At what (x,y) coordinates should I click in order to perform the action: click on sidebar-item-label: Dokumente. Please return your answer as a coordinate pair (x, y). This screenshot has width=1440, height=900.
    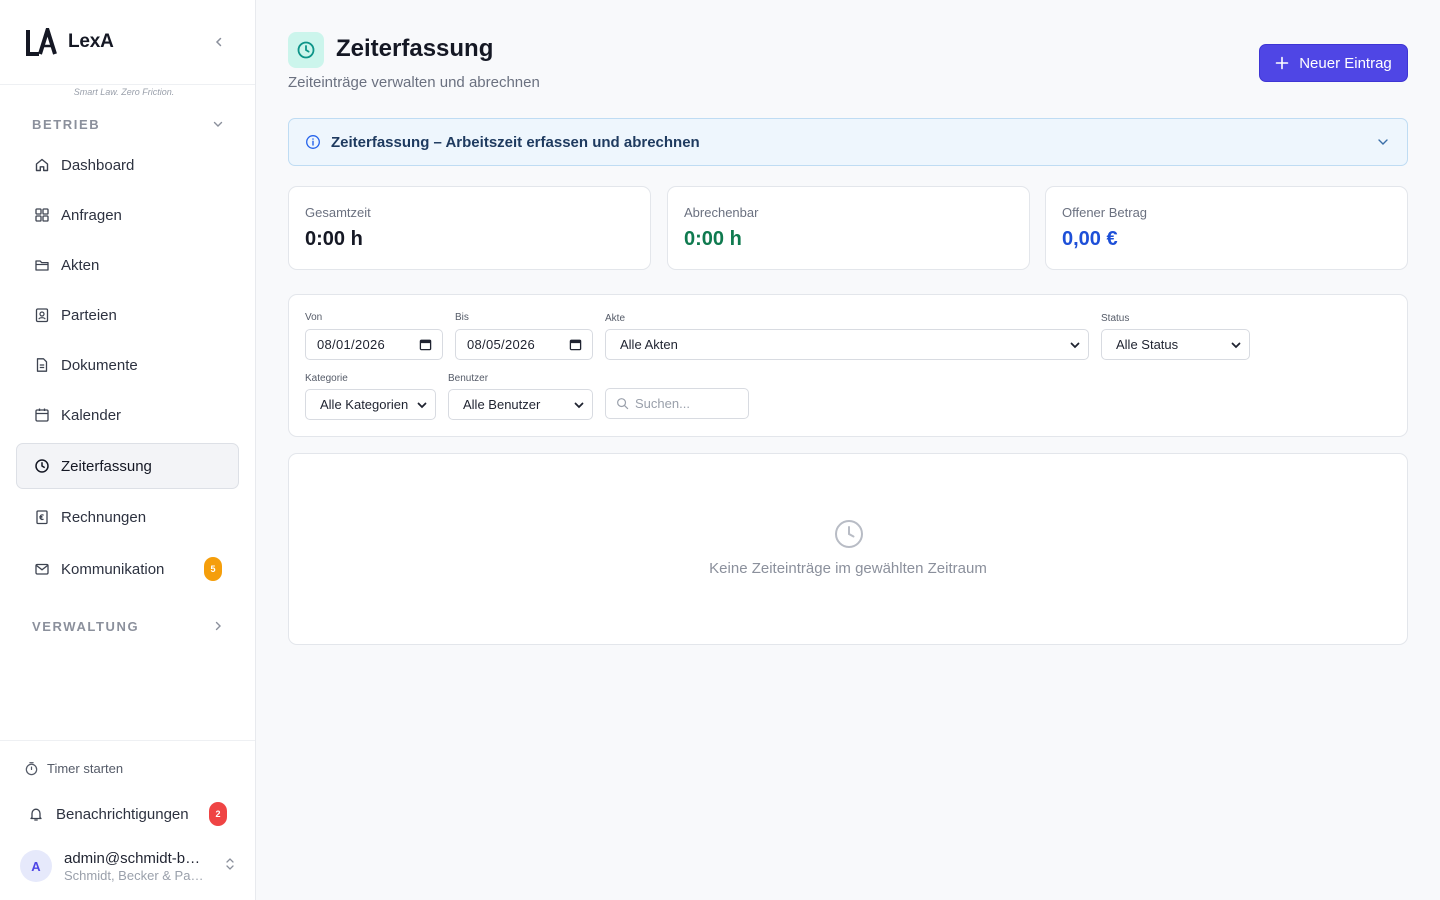
    Looking at the image, I should click on (99, 365).